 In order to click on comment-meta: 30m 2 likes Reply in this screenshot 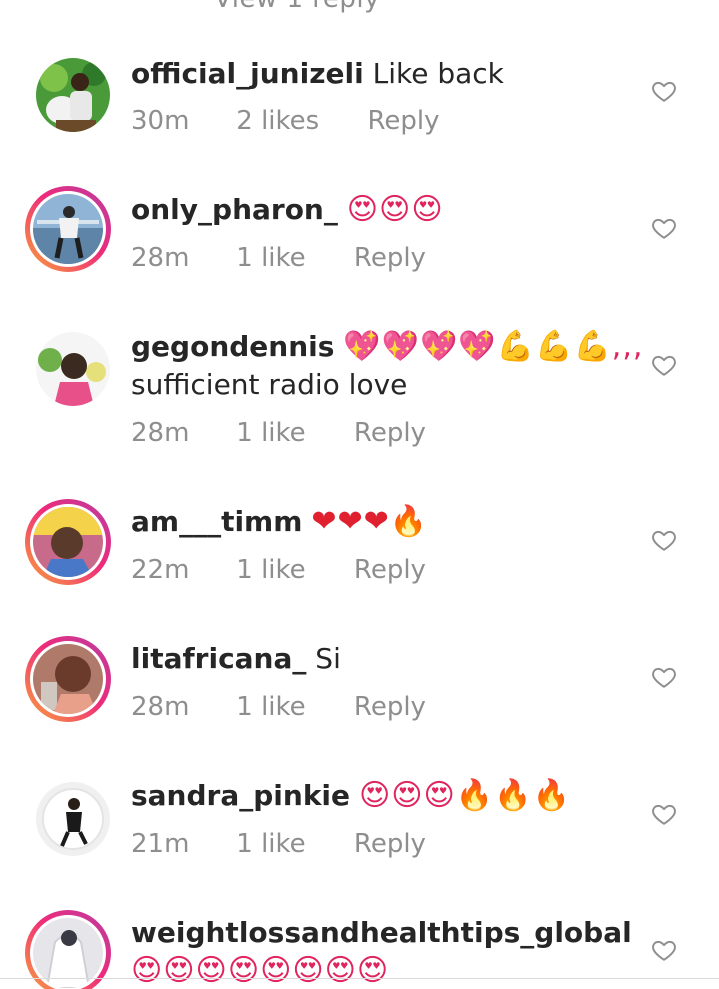, I will do `click(285, 121)`.